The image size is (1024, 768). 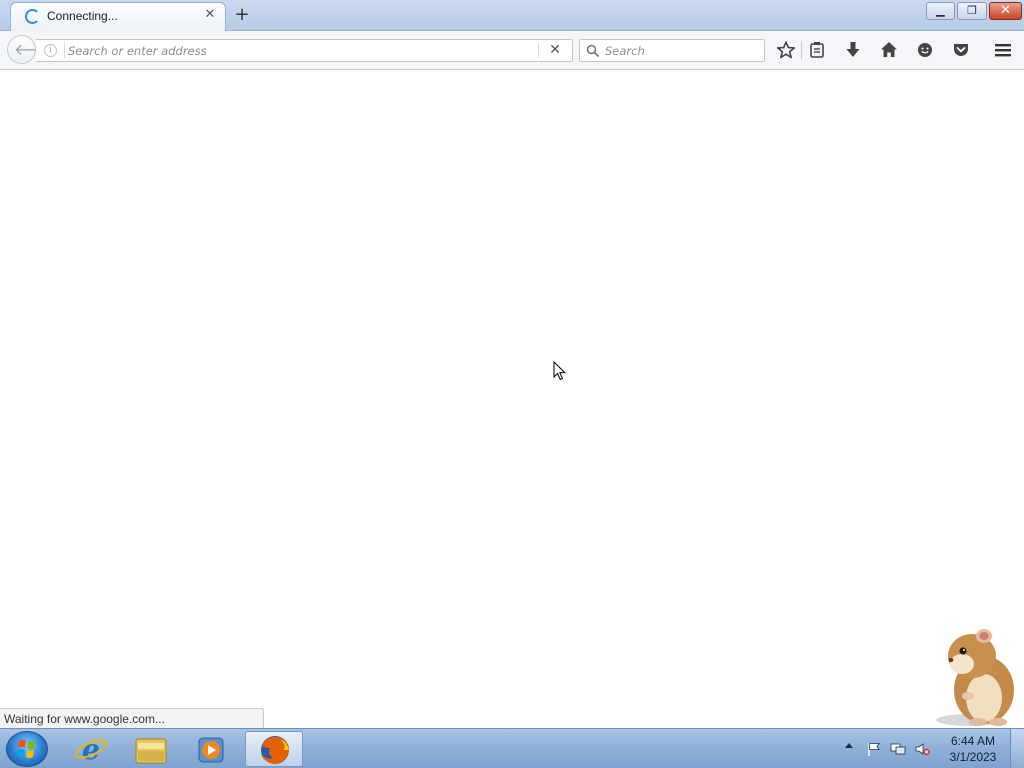 I want to click on media-player-icon, so click(x=211, y=750).